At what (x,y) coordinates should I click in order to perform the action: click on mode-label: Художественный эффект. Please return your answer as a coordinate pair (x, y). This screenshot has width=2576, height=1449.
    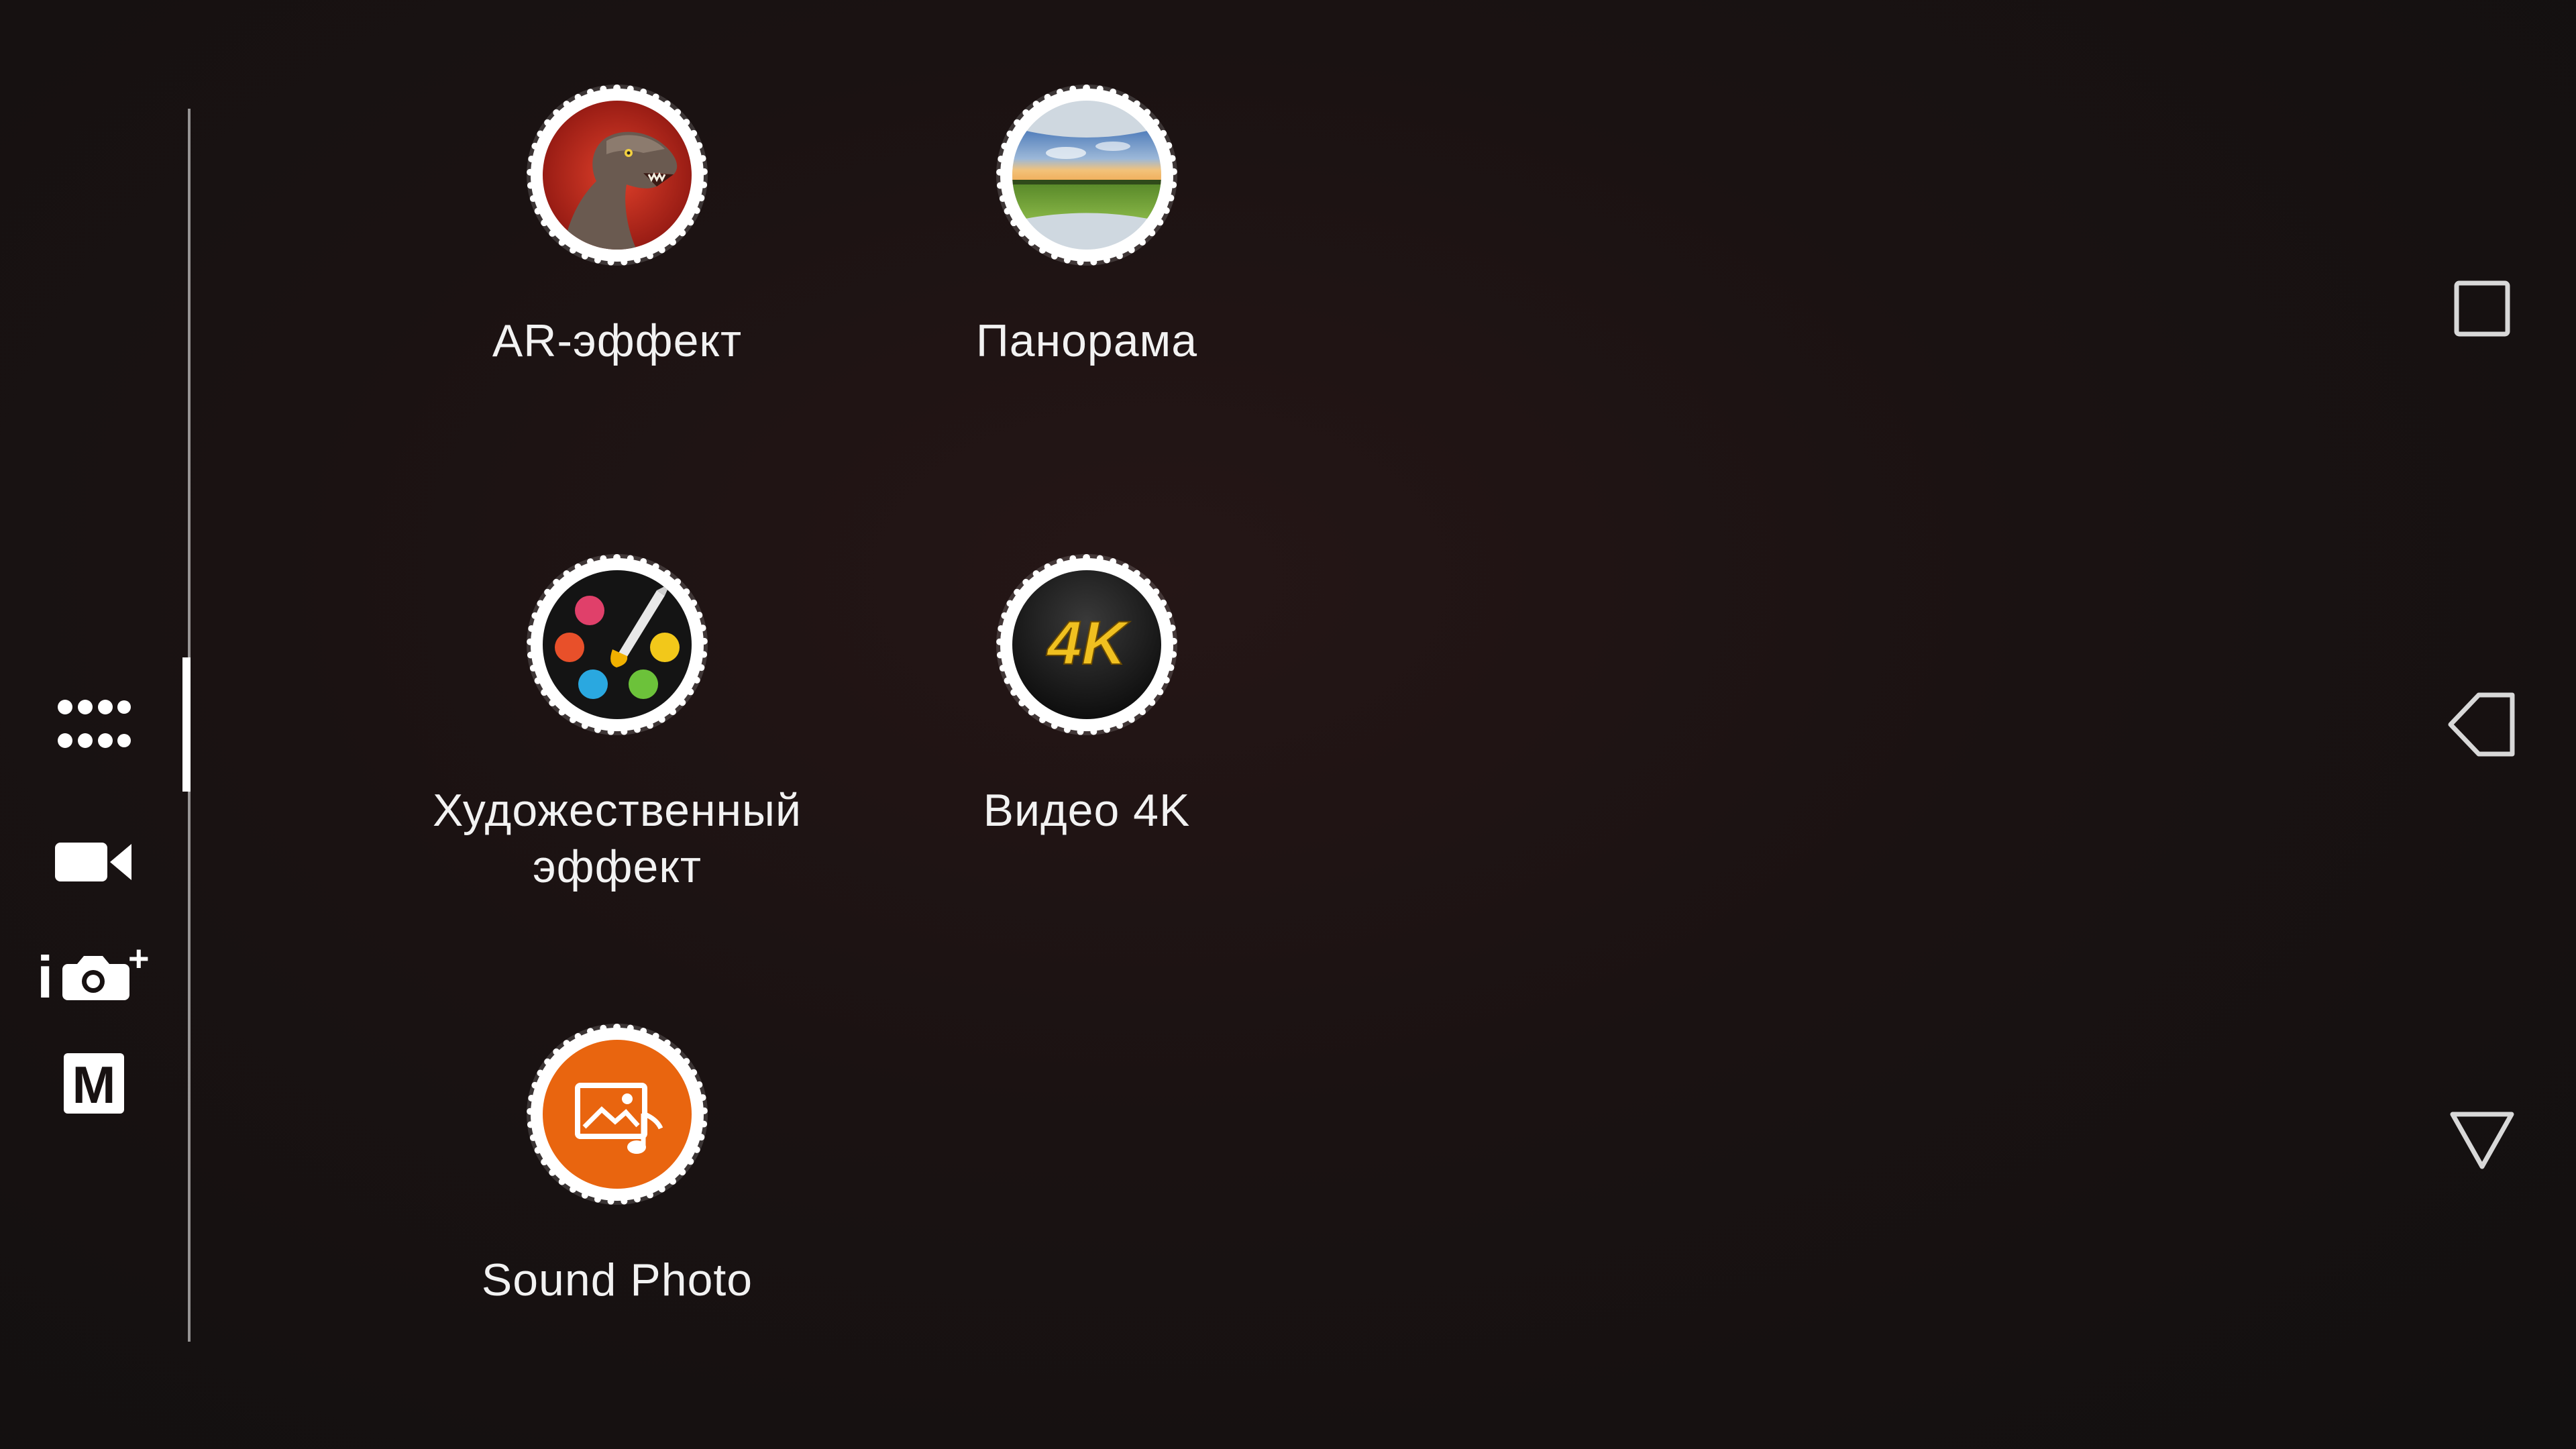
    Looking at the image, I should click on (617, 838).